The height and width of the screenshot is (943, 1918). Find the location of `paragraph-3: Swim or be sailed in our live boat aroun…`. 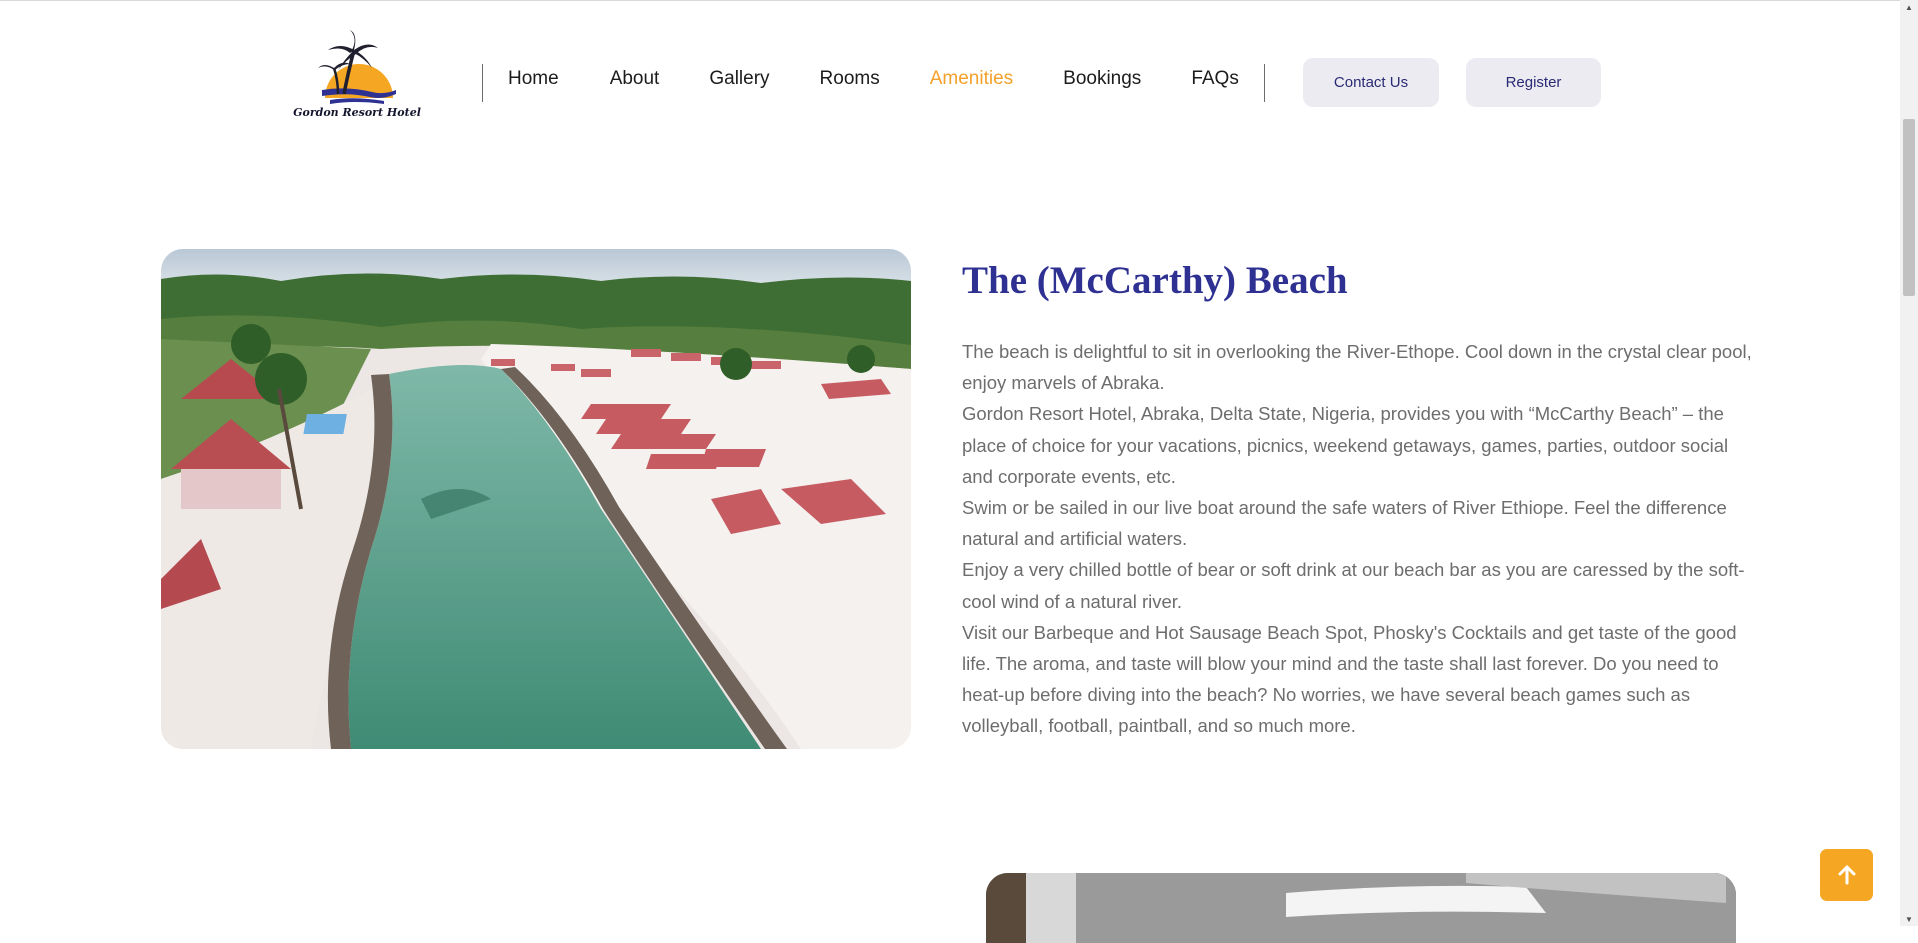

paragraph-3: Swim or be sailed in our live boat aroun… is located at coordinates (1344, 523).